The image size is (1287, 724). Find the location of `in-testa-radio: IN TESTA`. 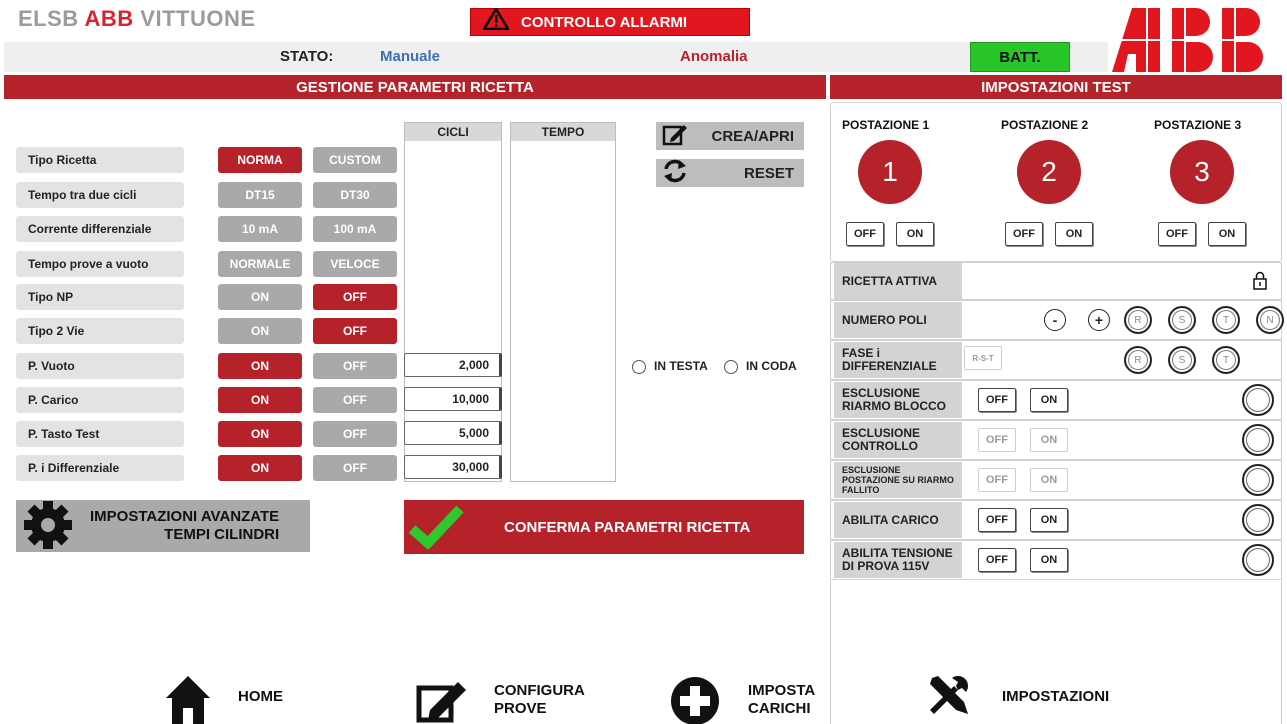

in-testa-radio: IN TESTA is located at coordinates (670, 366).